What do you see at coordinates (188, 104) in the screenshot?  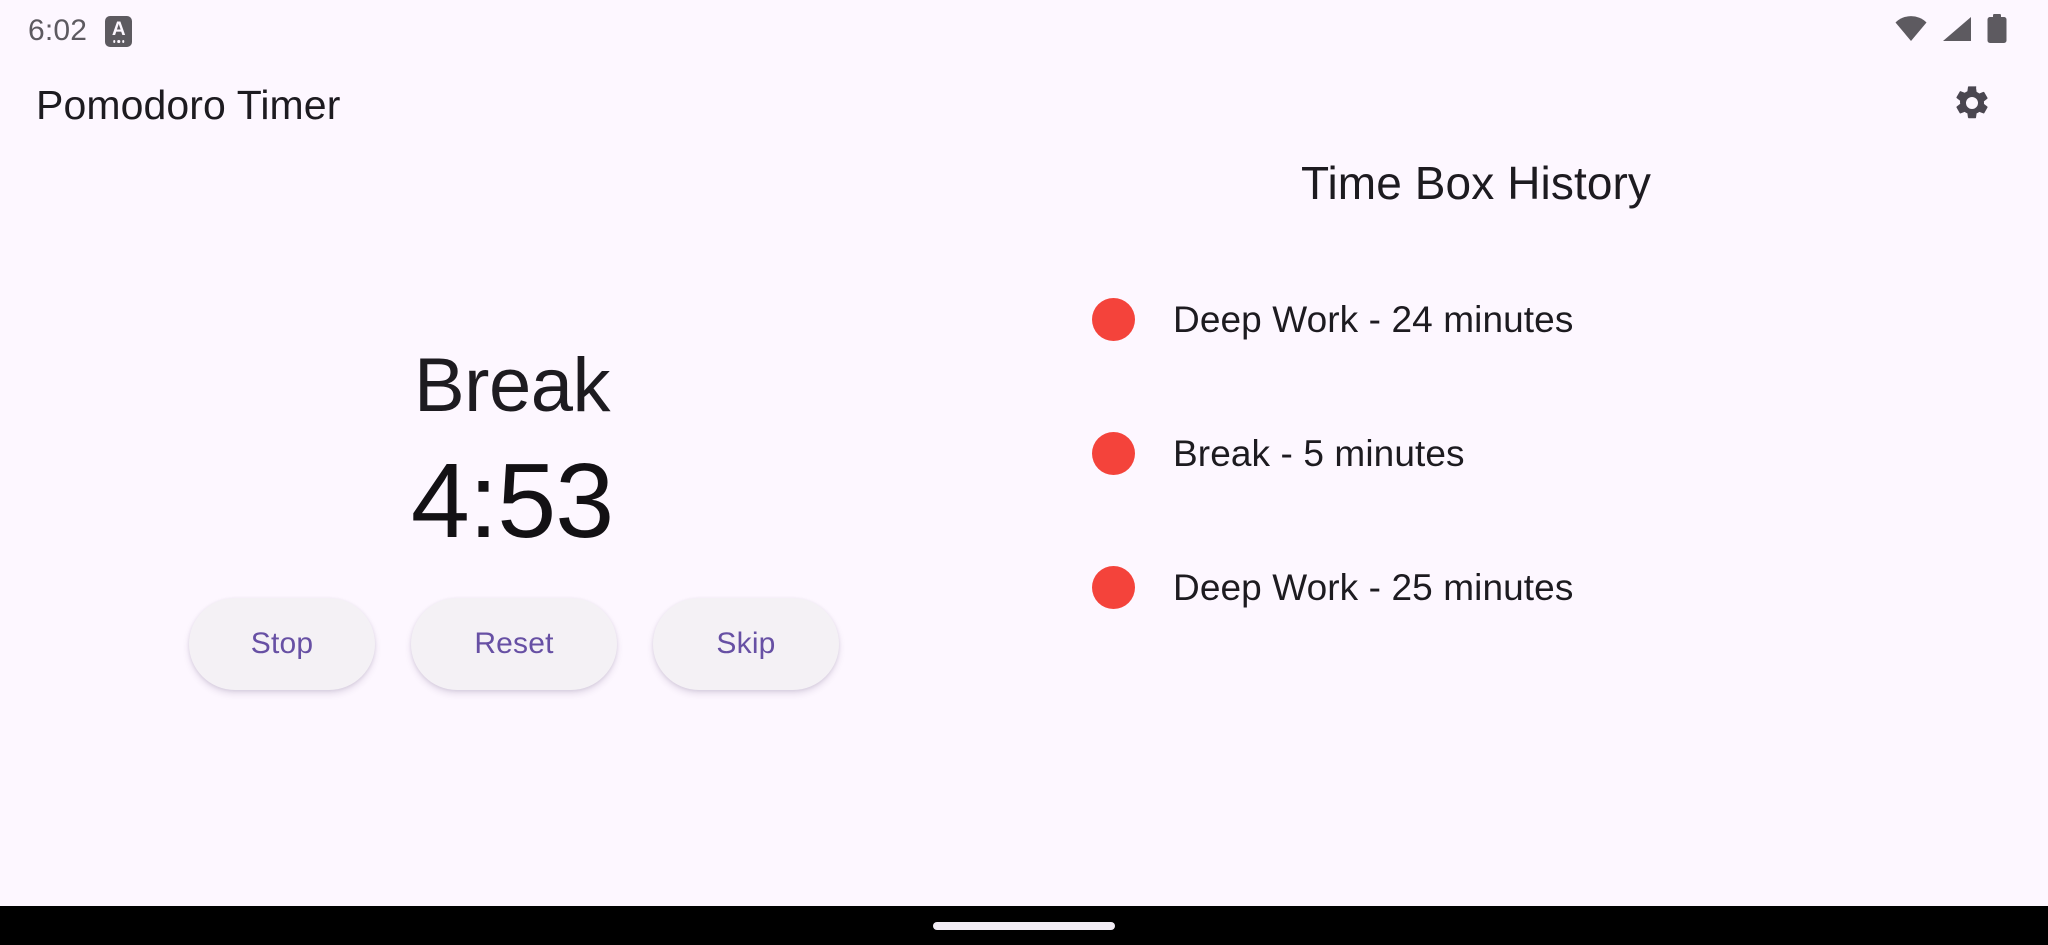 I see `page-title: Pomodoro Timer` at bounding box center [188, 104].